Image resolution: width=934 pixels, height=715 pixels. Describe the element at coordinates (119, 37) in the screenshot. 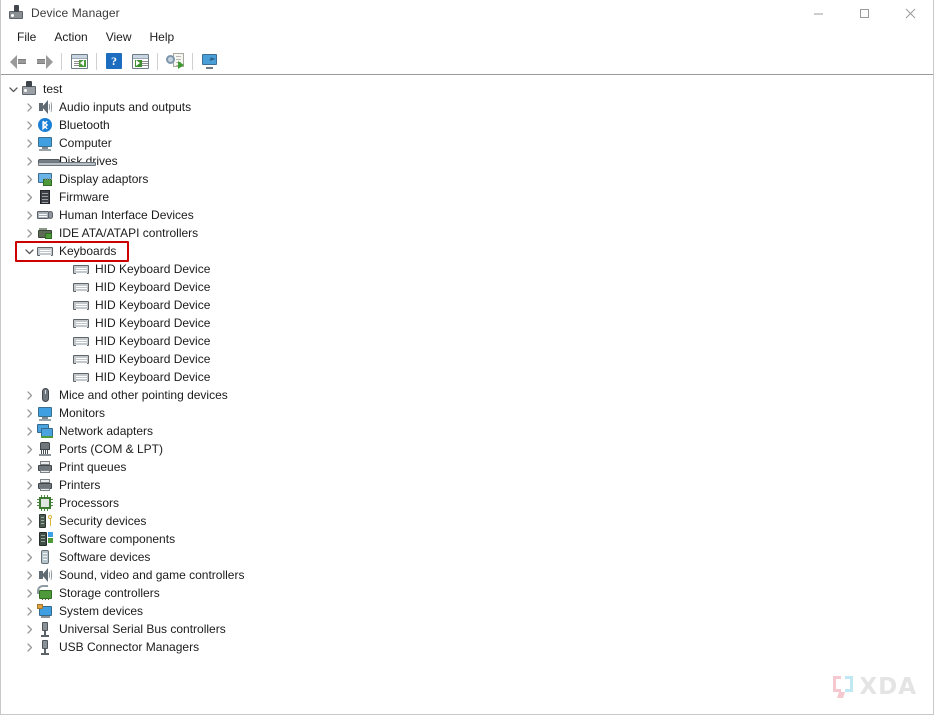

I see `menu-view: View` at that location.